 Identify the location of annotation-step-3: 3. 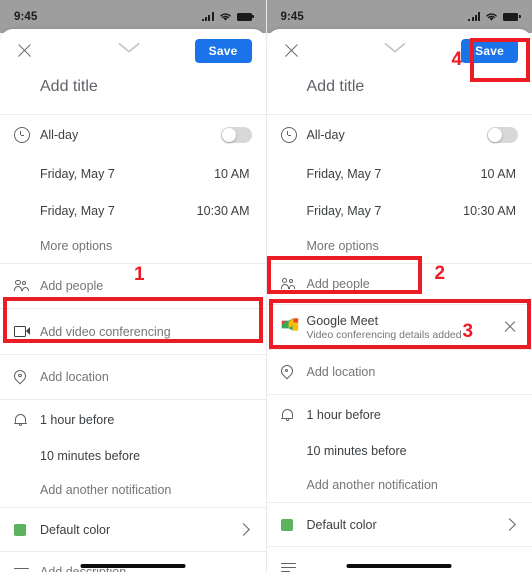
(468, 331).